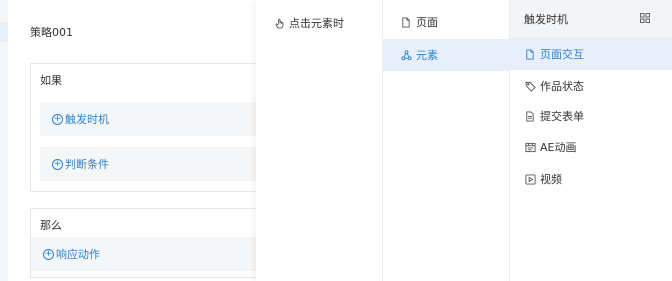 This screenshot has height=281, width=672. Describe the element at coordinates (530, 147) in the screenshot. I see `animation-icon` at that location.